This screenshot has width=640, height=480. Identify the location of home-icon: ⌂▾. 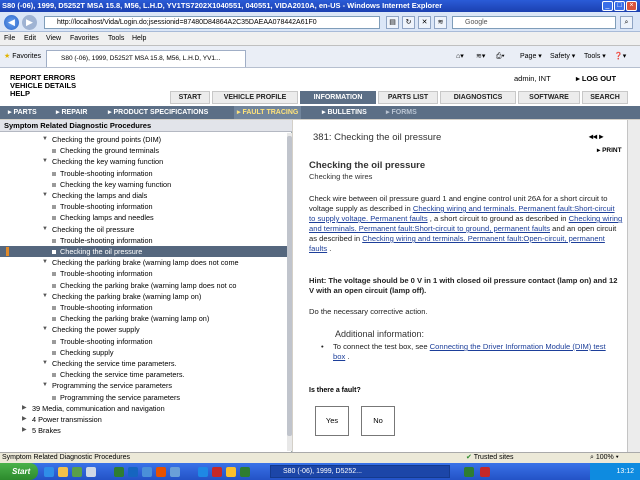
(460, 57).